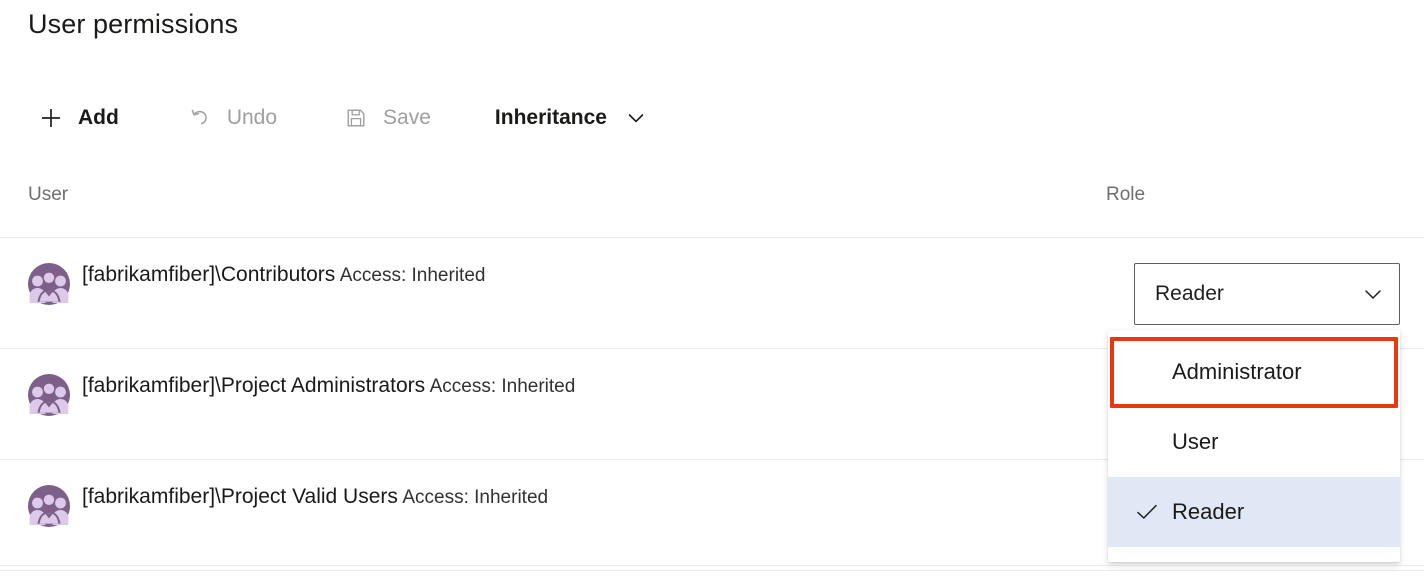 This screenshot has width=1424, height=580. I want to click on role-option-label: User, so click(1195, 441).